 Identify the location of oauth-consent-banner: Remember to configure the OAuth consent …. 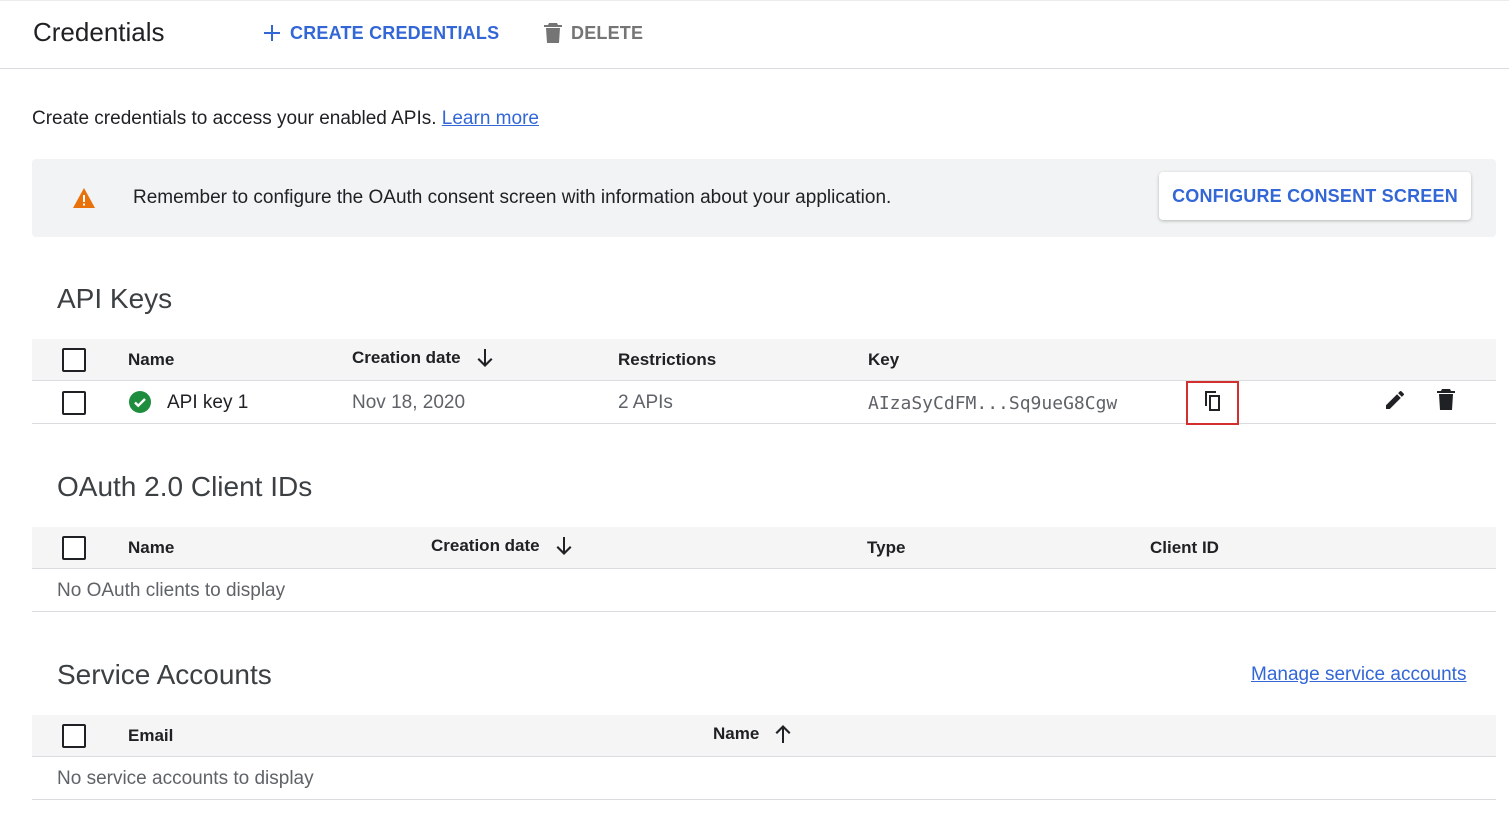
(764, 198).